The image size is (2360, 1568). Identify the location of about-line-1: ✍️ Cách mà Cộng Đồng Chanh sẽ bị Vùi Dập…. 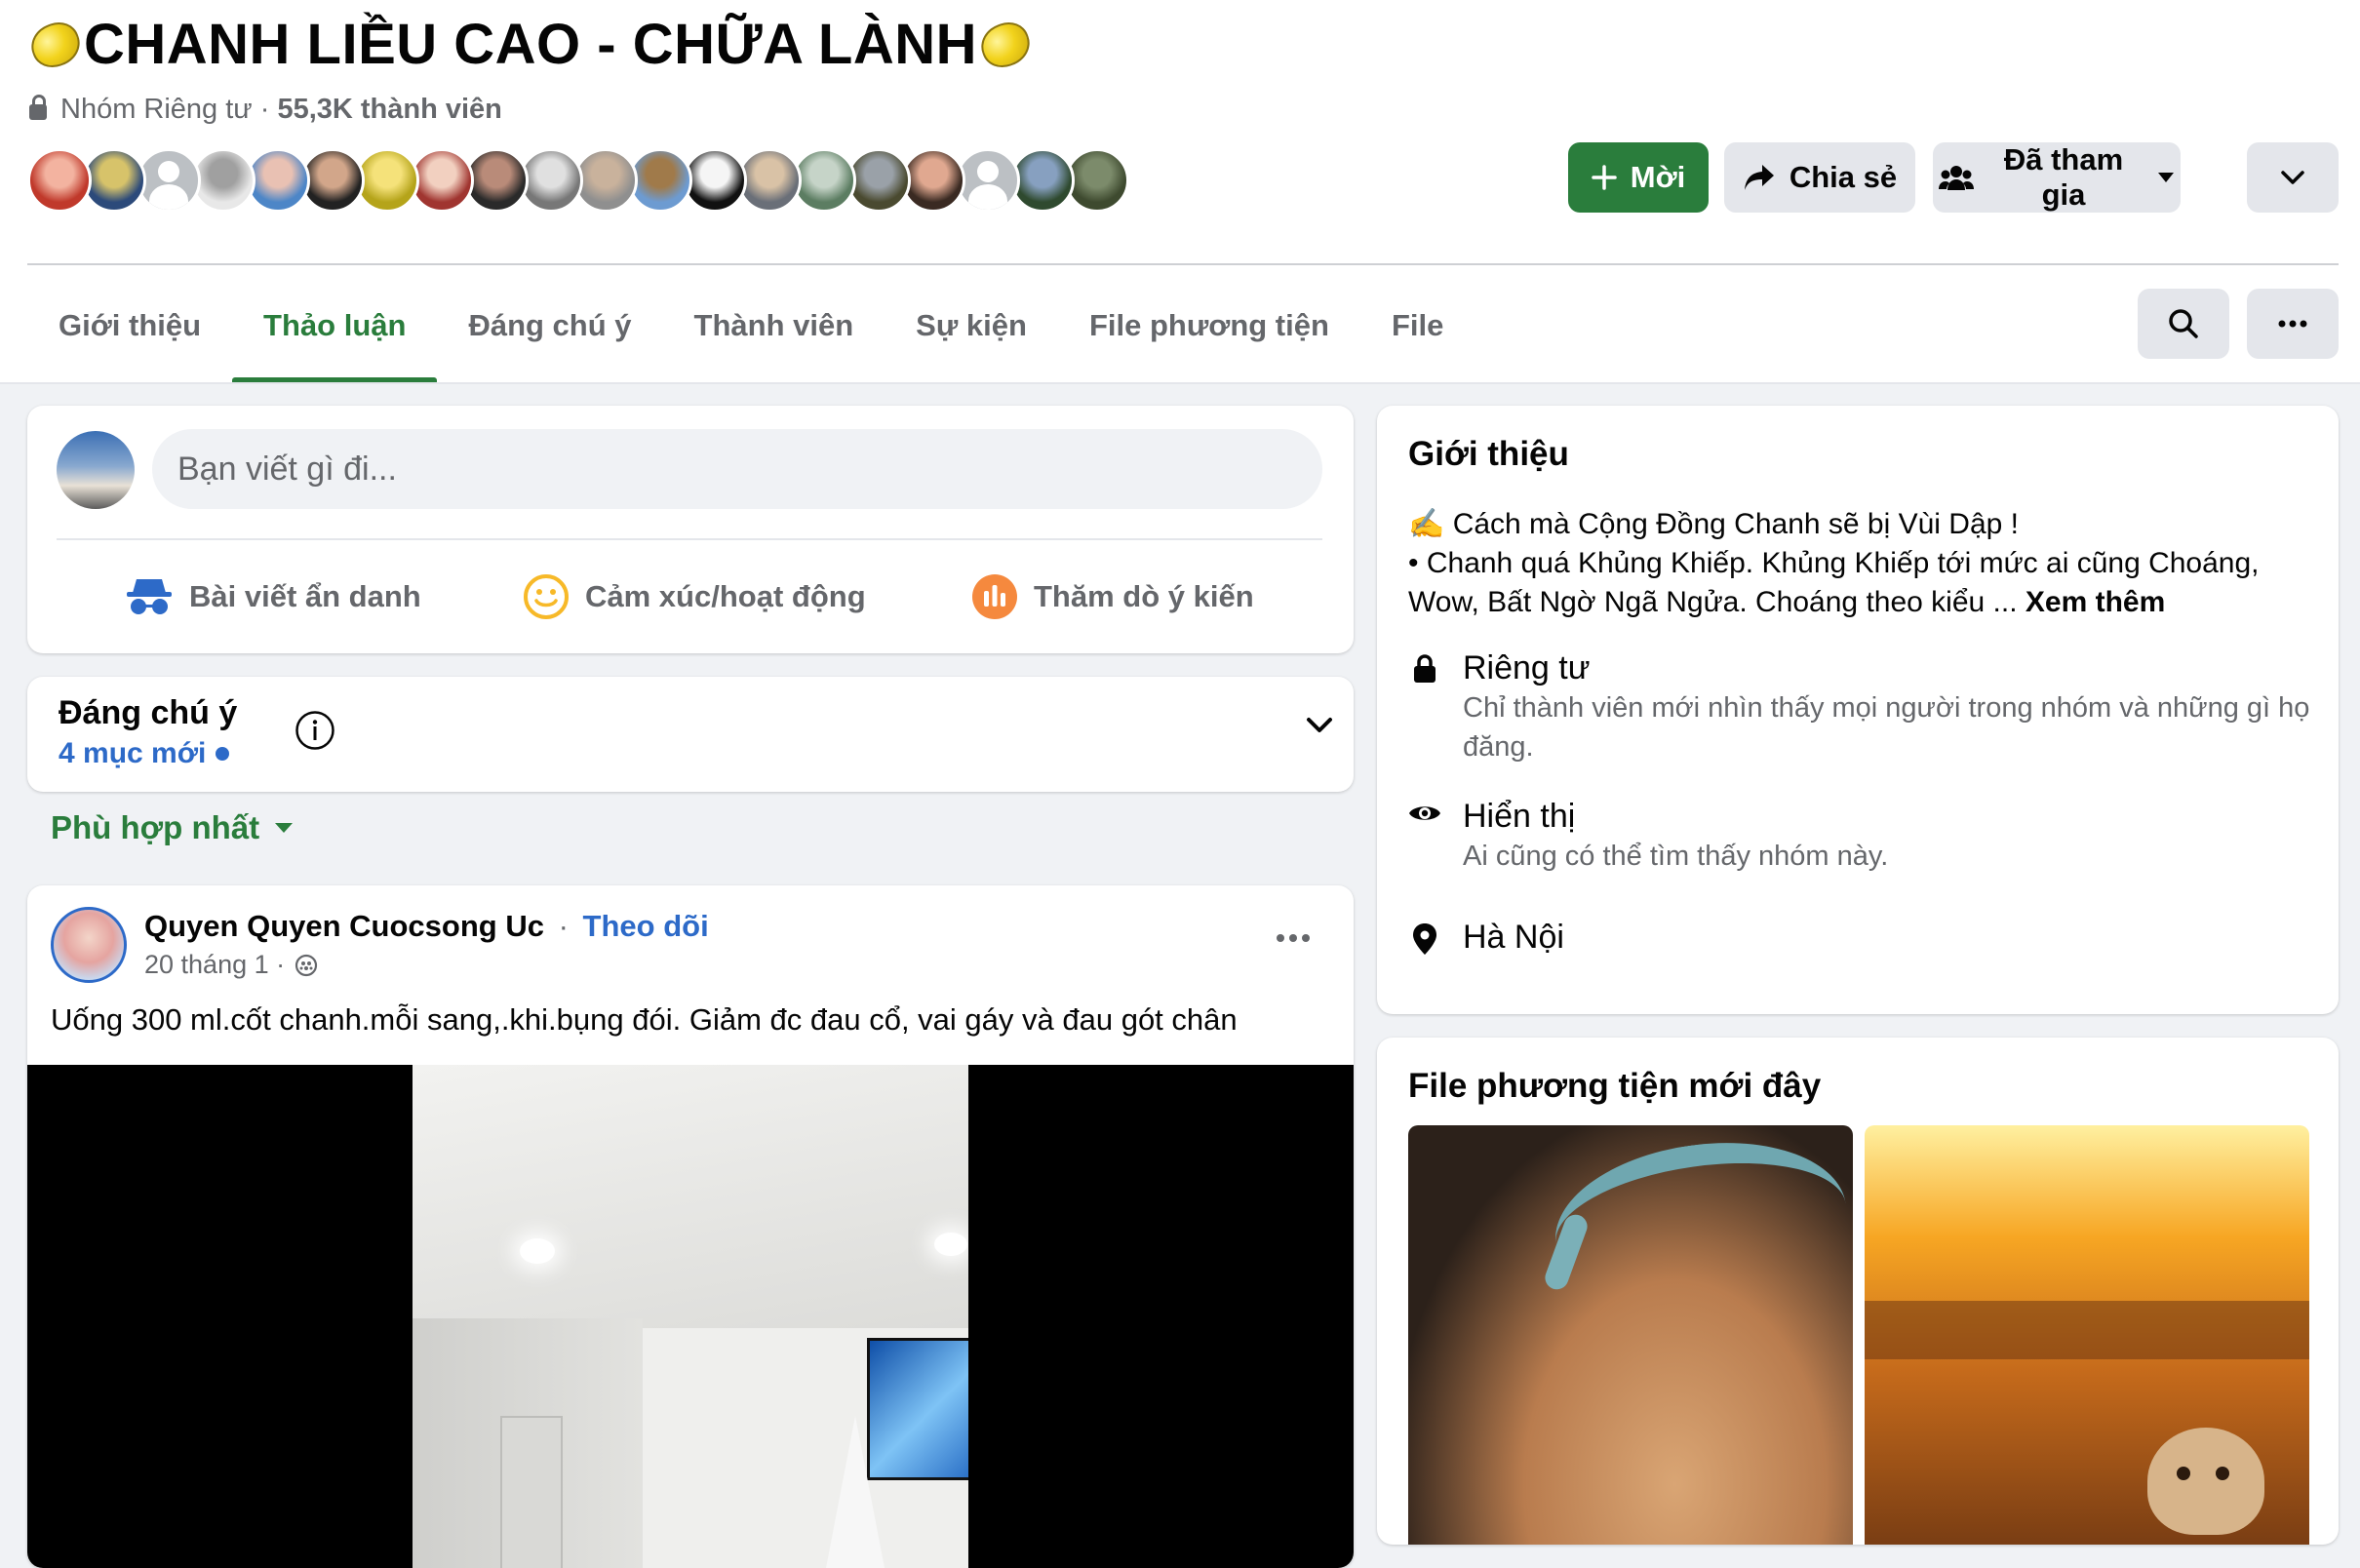
(1714, 524).